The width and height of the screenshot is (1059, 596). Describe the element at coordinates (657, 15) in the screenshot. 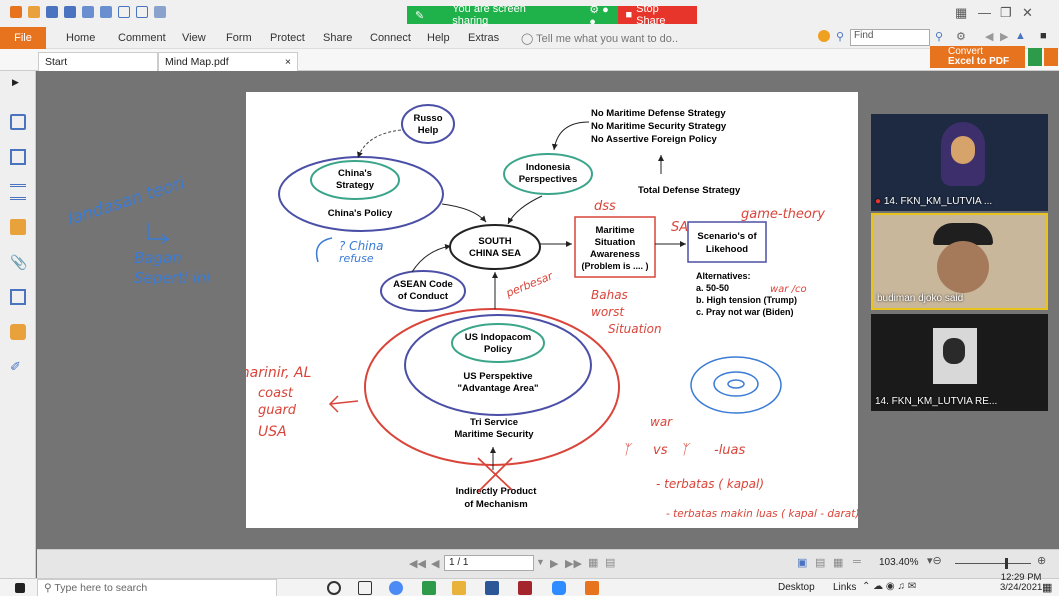

I see `stop-share-button: ■ Stop Share` at that location.